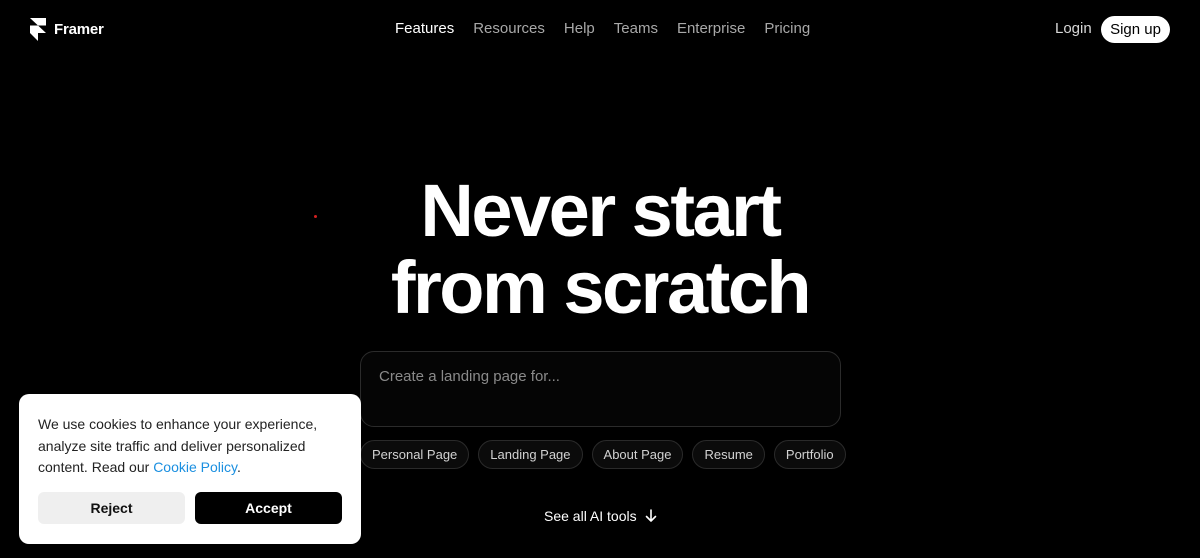  What do you see at coordinates (600, 389) in the screenshot?
I see `ai-prompt-box` at bounding box center [600, 389].